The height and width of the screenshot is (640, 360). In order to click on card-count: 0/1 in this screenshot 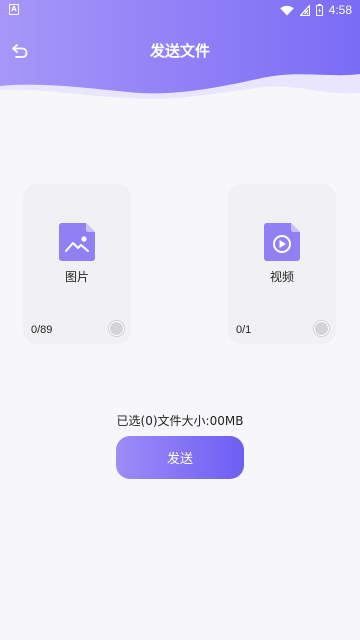, I will do `click(244, 330)`.